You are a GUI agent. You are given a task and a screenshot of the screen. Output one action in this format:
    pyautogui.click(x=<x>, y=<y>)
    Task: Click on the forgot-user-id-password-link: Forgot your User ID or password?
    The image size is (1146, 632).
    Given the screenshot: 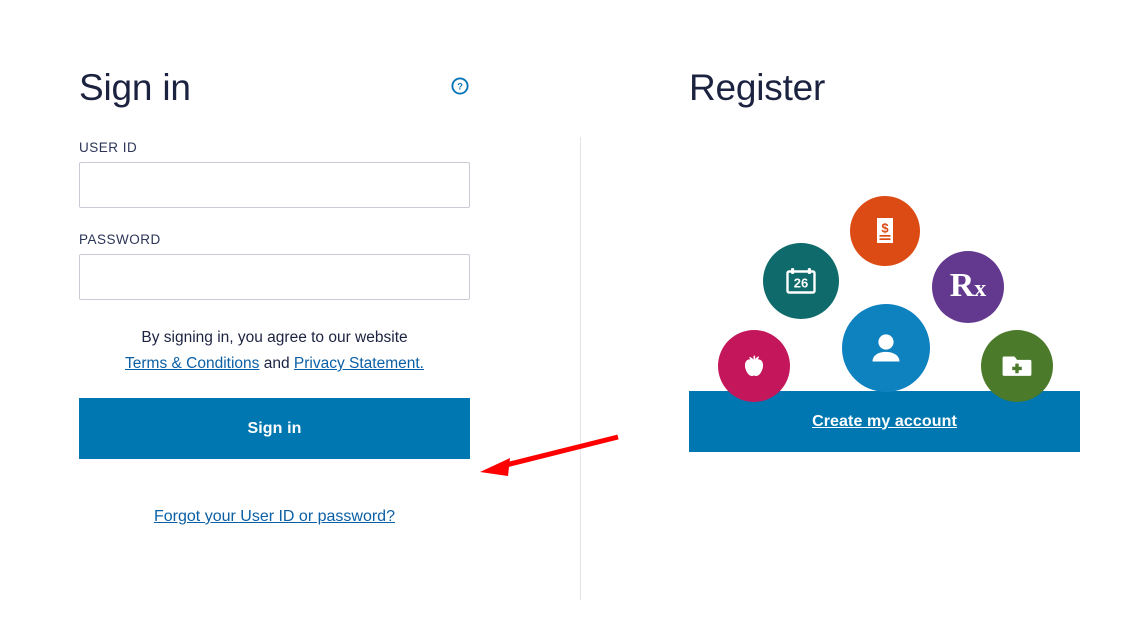 What is the action you would take?
    pyautogui.click(x=274, y=516)
    